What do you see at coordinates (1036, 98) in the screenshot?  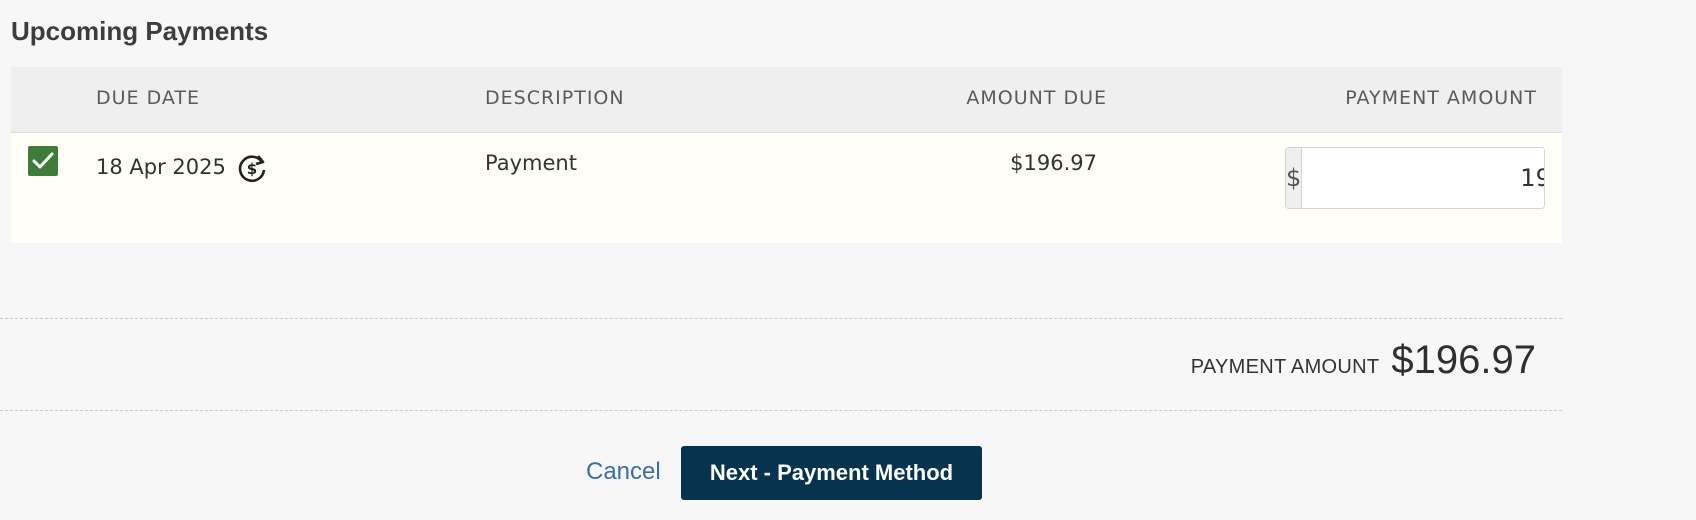 I see `header-amount-due: AMOUNT DUE` at bounding box center [1036, 98].